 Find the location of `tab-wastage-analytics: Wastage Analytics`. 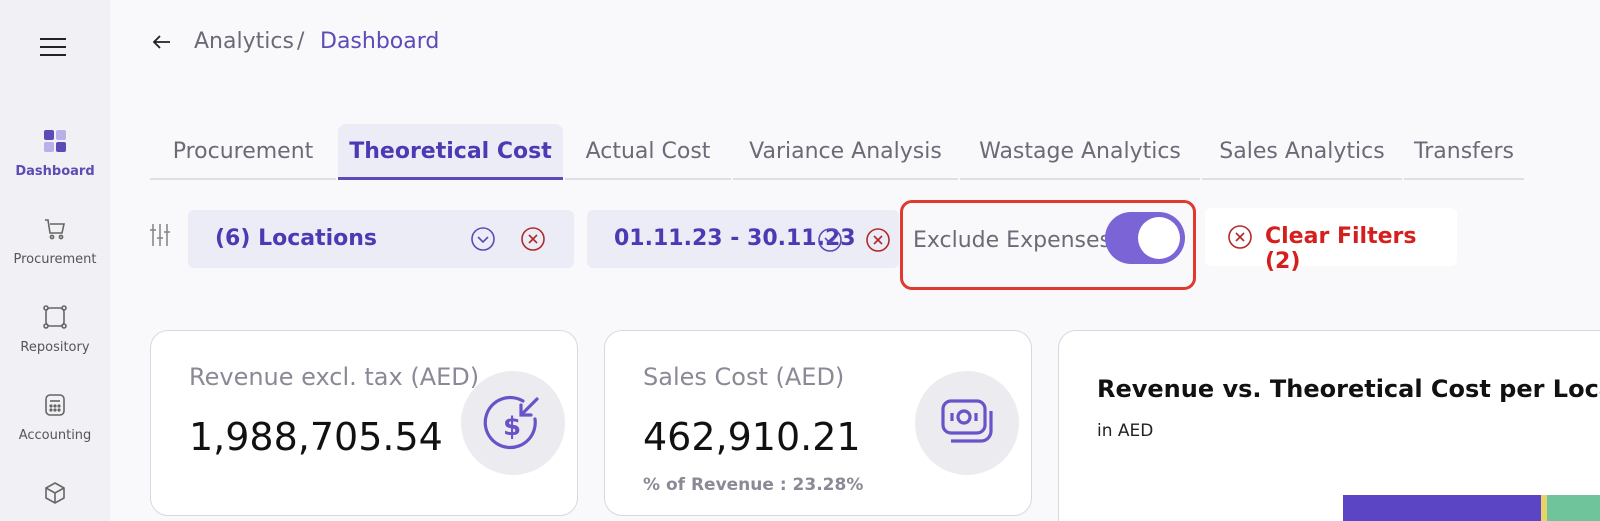

tab-wastage-analytics: Wastage Analytics is located at coordinates (1080, 152).